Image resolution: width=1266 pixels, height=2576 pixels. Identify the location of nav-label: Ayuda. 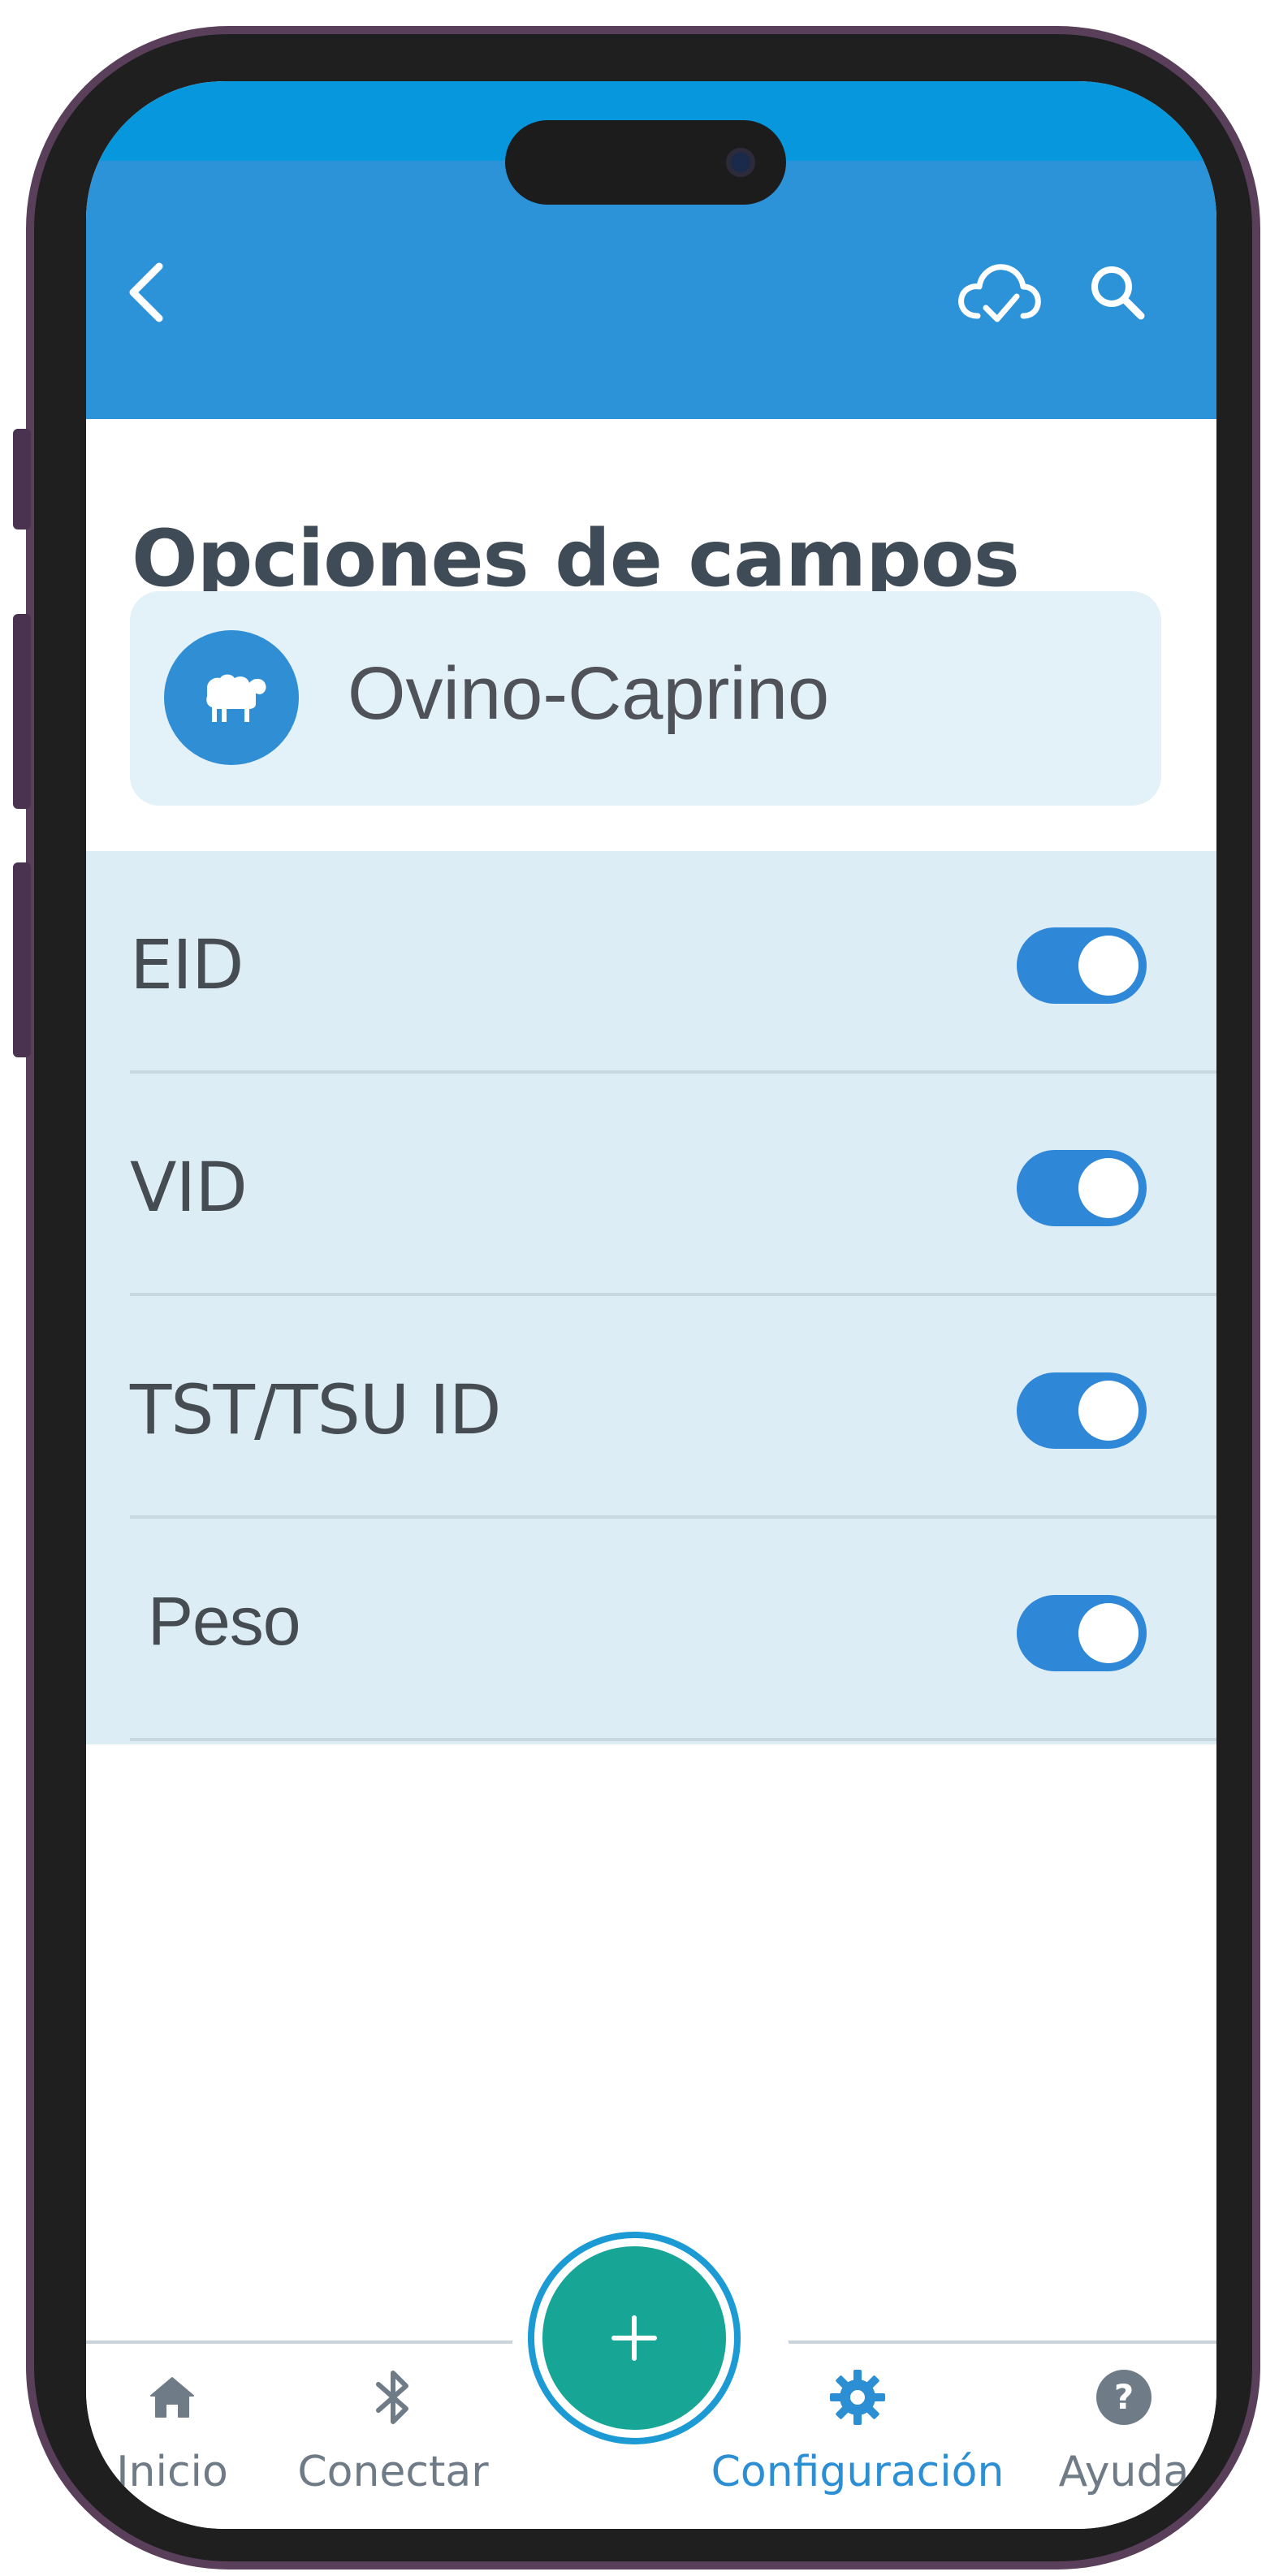
(1124, 2472).